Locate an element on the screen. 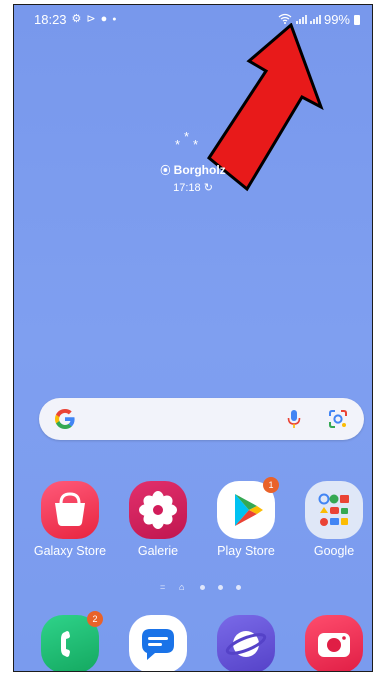  app-play-store: 1 Play Store is located at coordinates (246, 517).